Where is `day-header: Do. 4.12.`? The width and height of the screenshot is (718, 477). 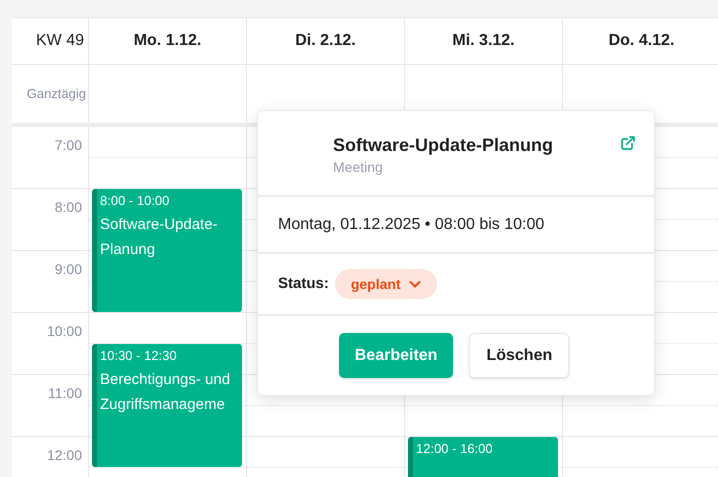 day-header: Do. 4.12. is located at coordinates (641, 41).